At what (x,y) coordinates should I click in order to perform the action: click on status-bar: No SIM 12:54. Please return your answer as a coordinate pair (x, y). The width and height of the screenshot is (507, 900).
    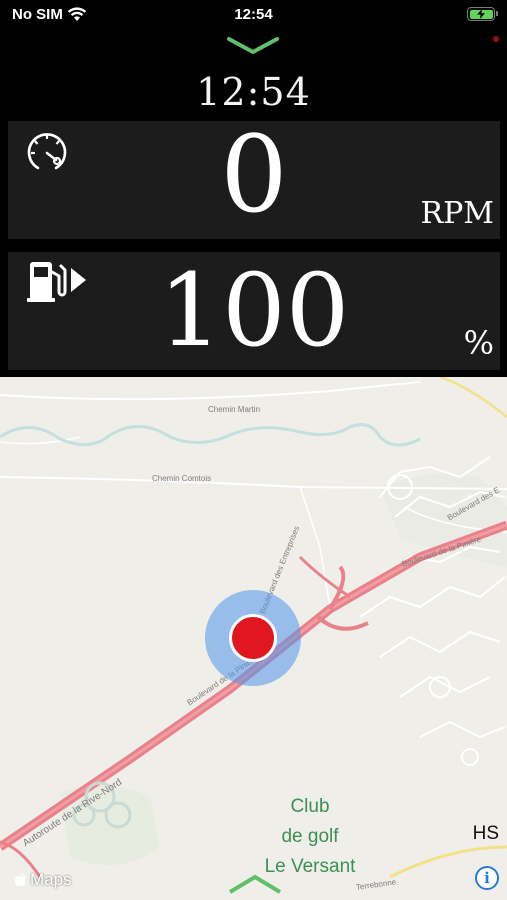
    Looking at the image, I should click on (253, 15).